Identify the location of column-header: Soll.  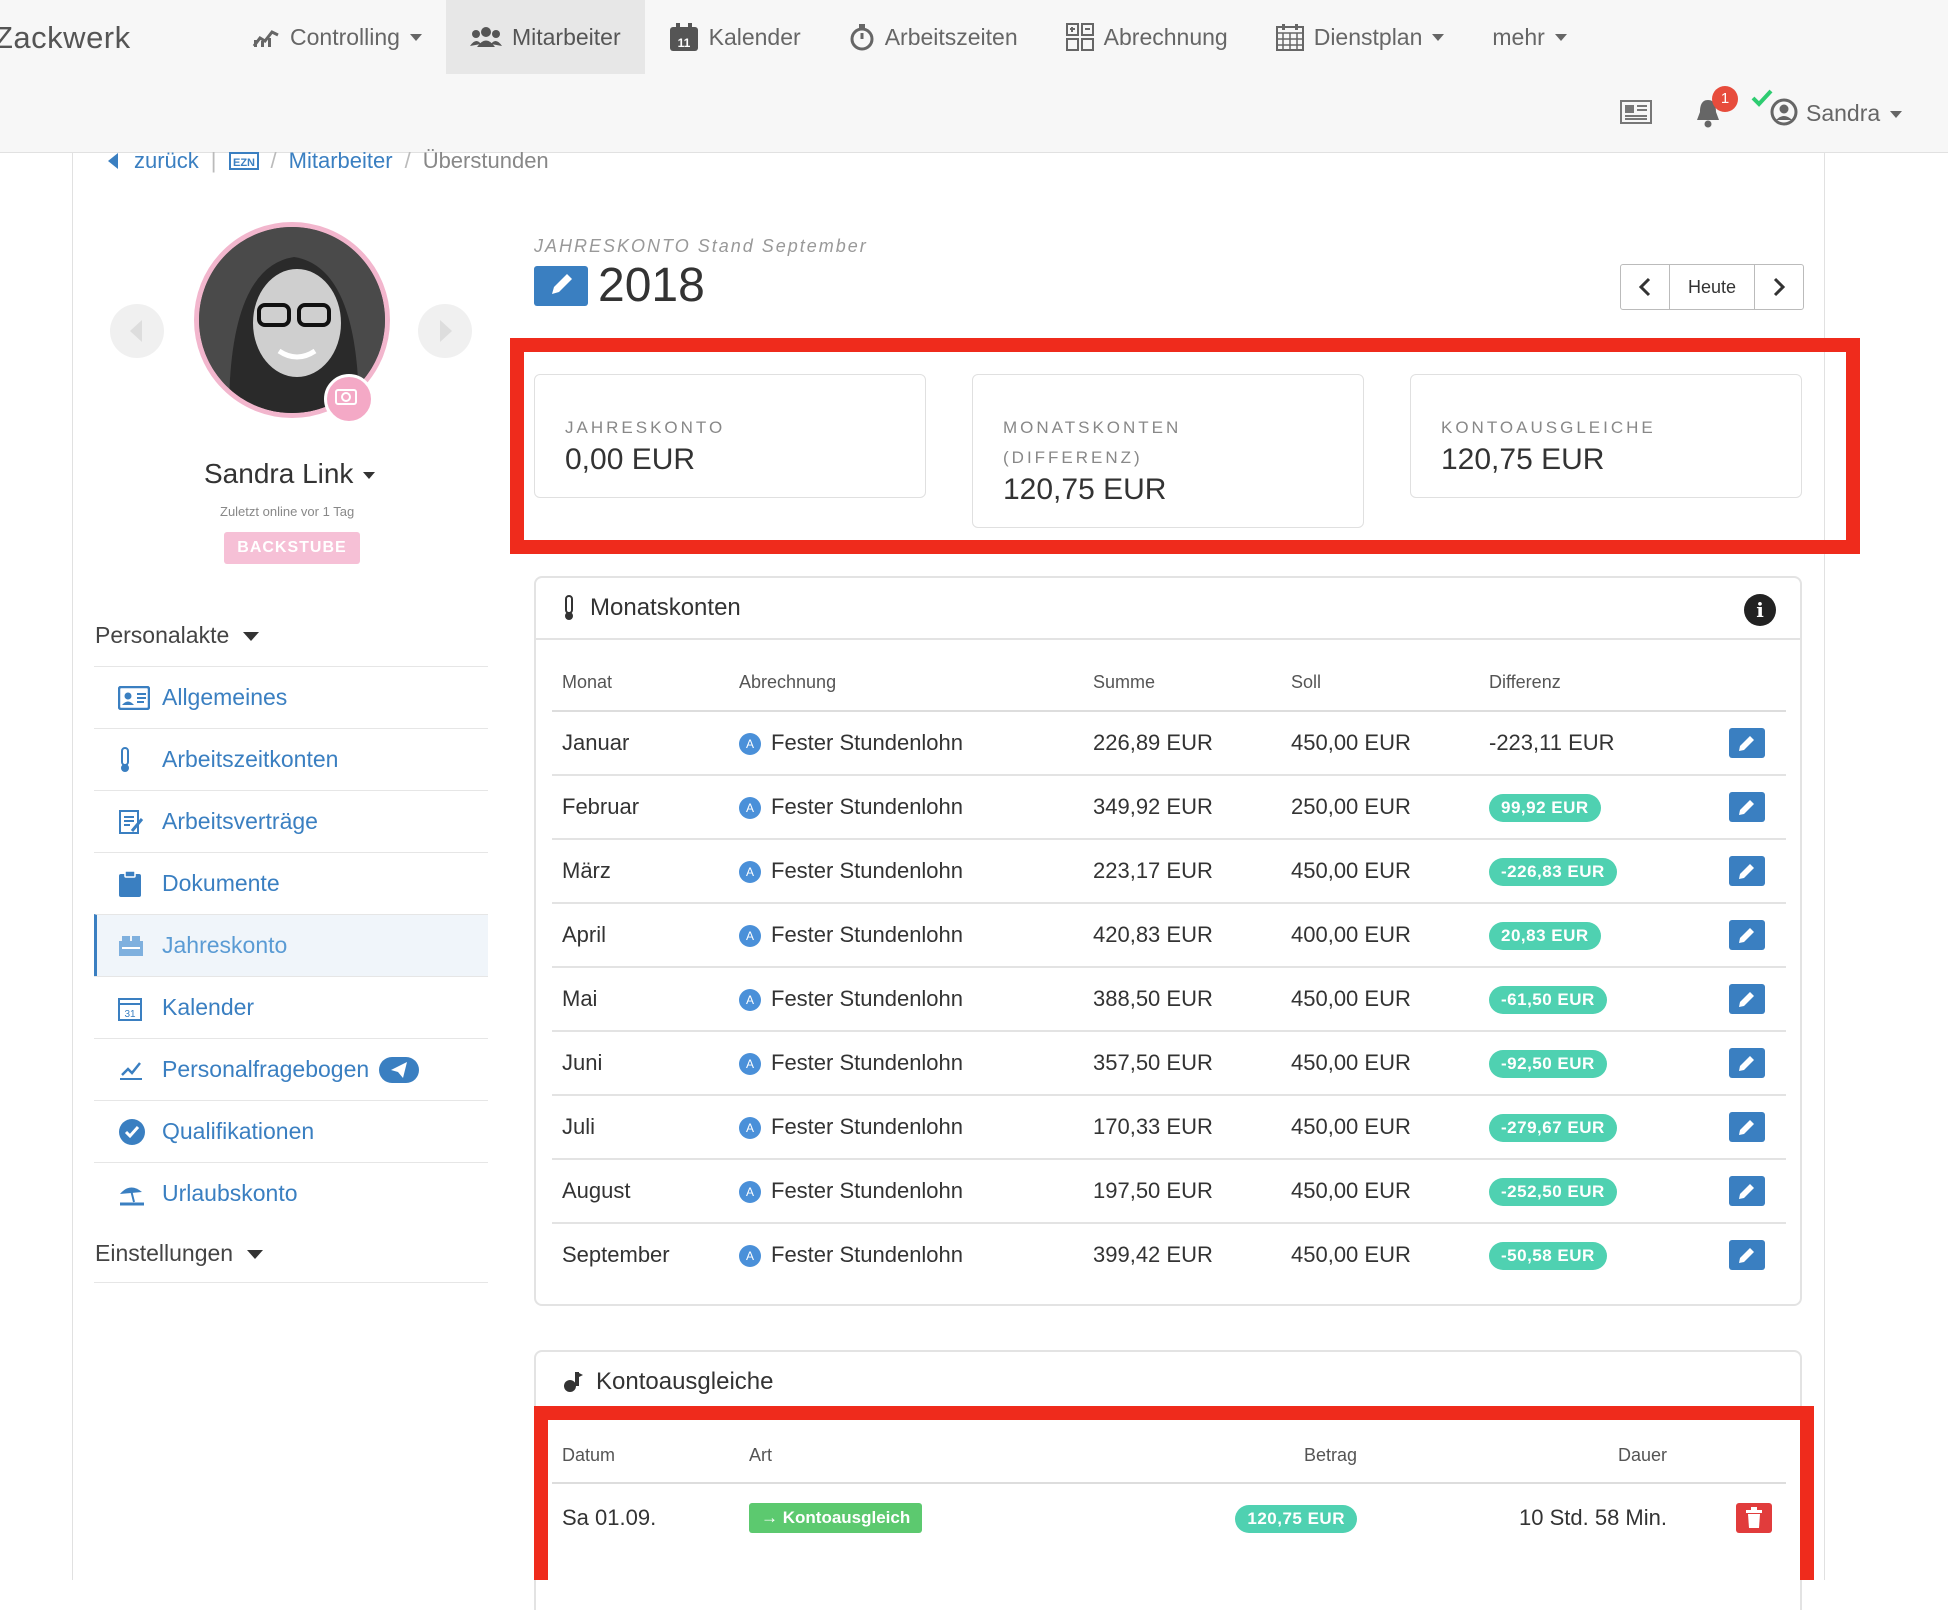
(1389, 683).